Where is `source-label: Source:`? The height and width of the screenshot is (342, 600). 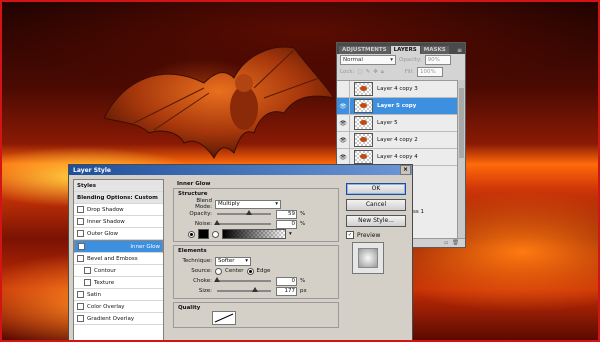 source-label: Source: is located at coordinates (201, 271).